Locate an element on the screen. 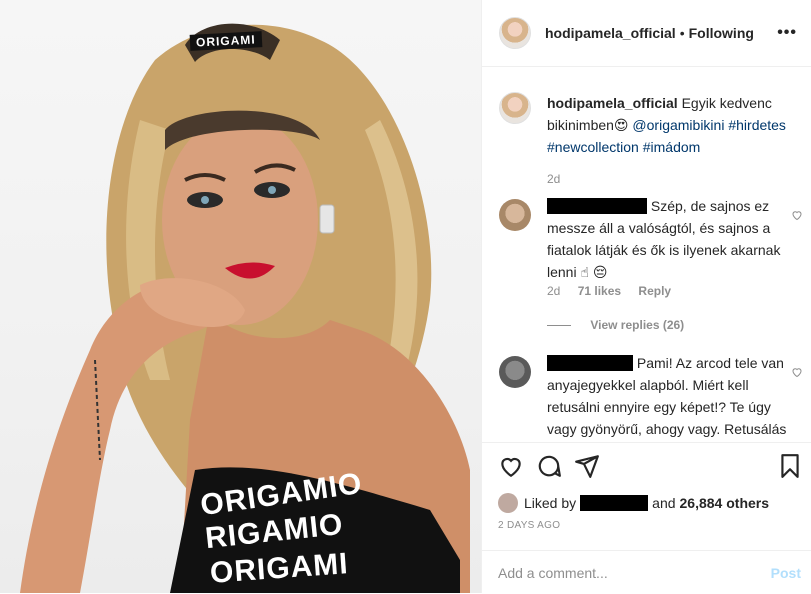  likes-count: 26,884 others is located at coordinates (725, 503).